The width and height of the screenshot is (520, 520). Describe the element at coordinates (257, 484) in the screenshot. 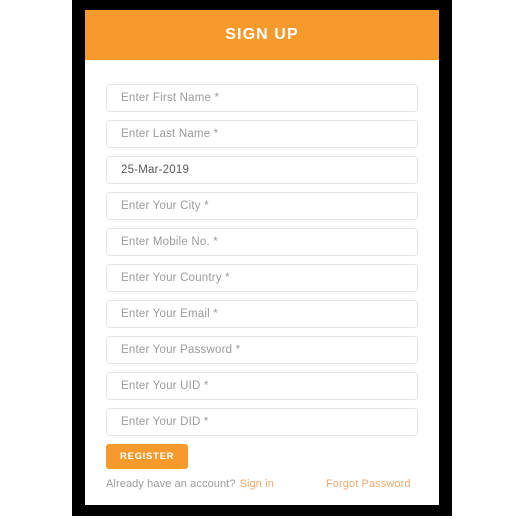

I see `sign-in-link: Sign in` at that location.